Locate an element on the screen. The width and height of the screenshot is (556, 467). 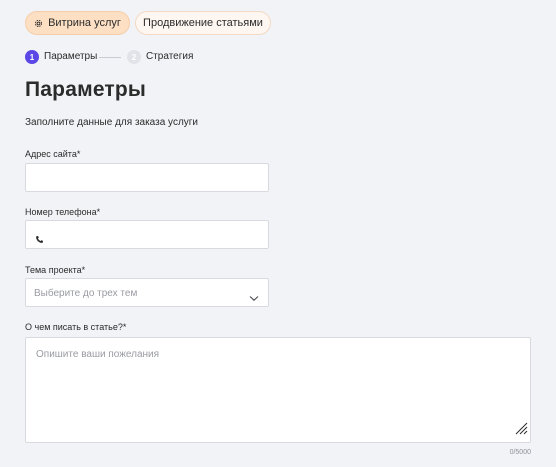
phone-icon is located at coordinates (39, 237).